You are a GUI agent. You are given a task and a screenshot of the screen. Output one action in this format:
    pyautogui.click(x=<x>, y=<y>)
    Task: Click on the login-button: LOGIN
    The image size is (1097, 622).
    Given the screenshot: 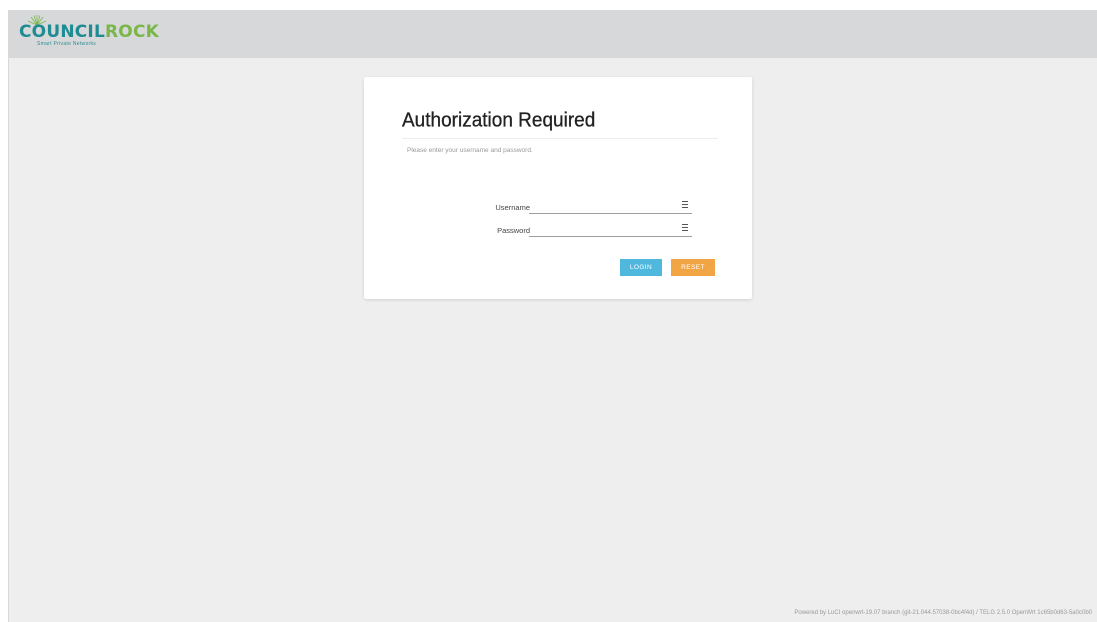 What is the action you would take?
    pyautogui.click(x=641, y=267)
    